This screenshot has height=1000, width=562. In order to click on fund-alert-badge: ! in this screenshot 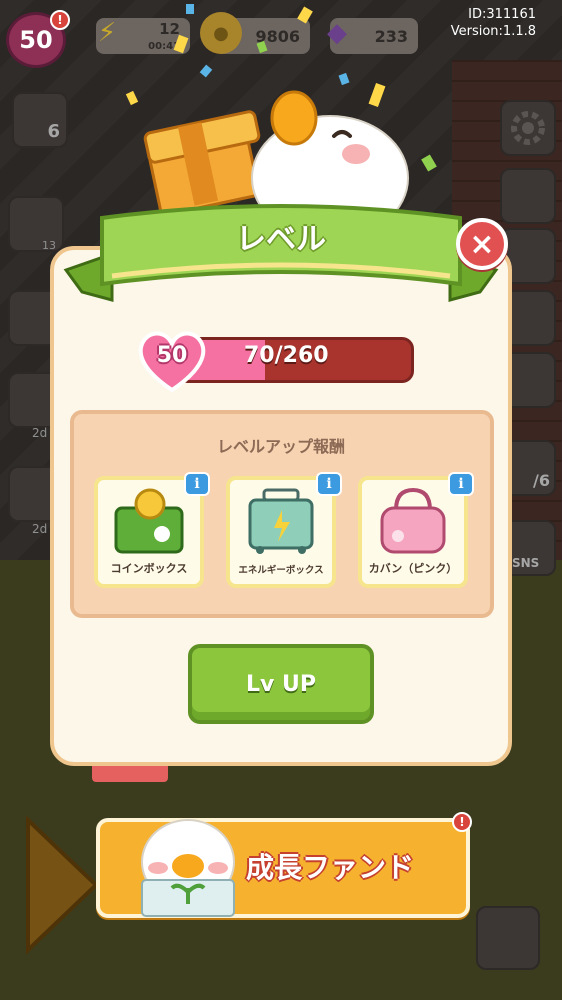, I will do `click(462, 822)`.